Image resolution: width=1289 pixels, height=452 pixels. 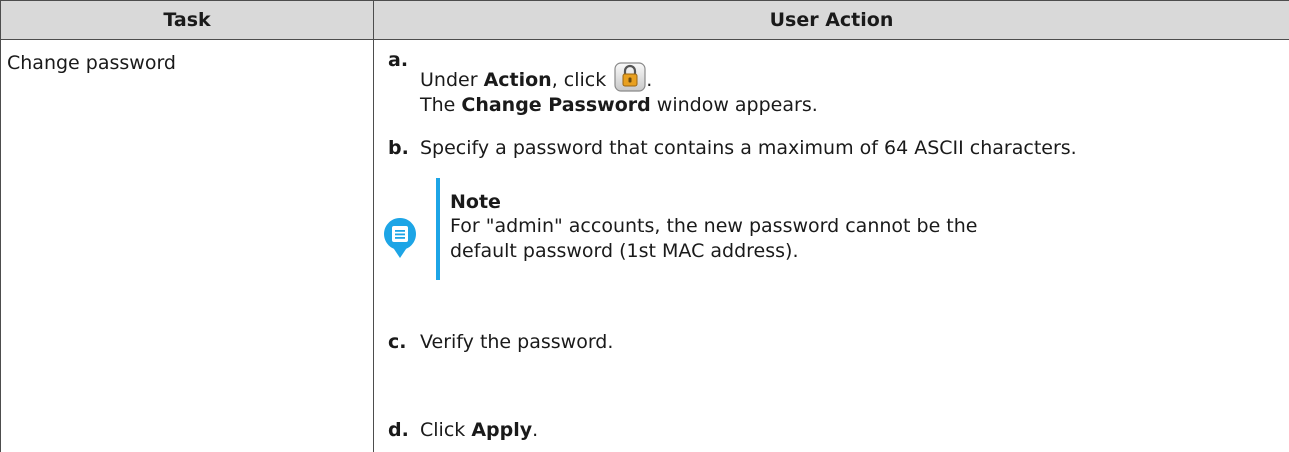 I want to click on header-task: Task, so click(x=187, y=20).